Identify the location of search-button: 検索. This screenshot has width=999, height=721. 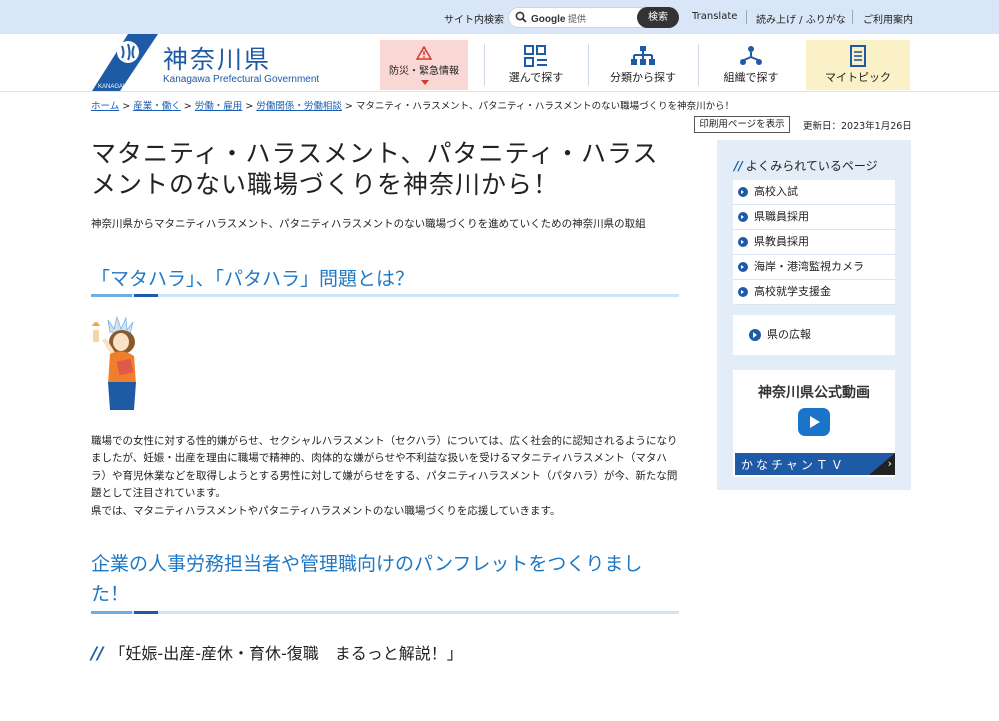
(658, 17).